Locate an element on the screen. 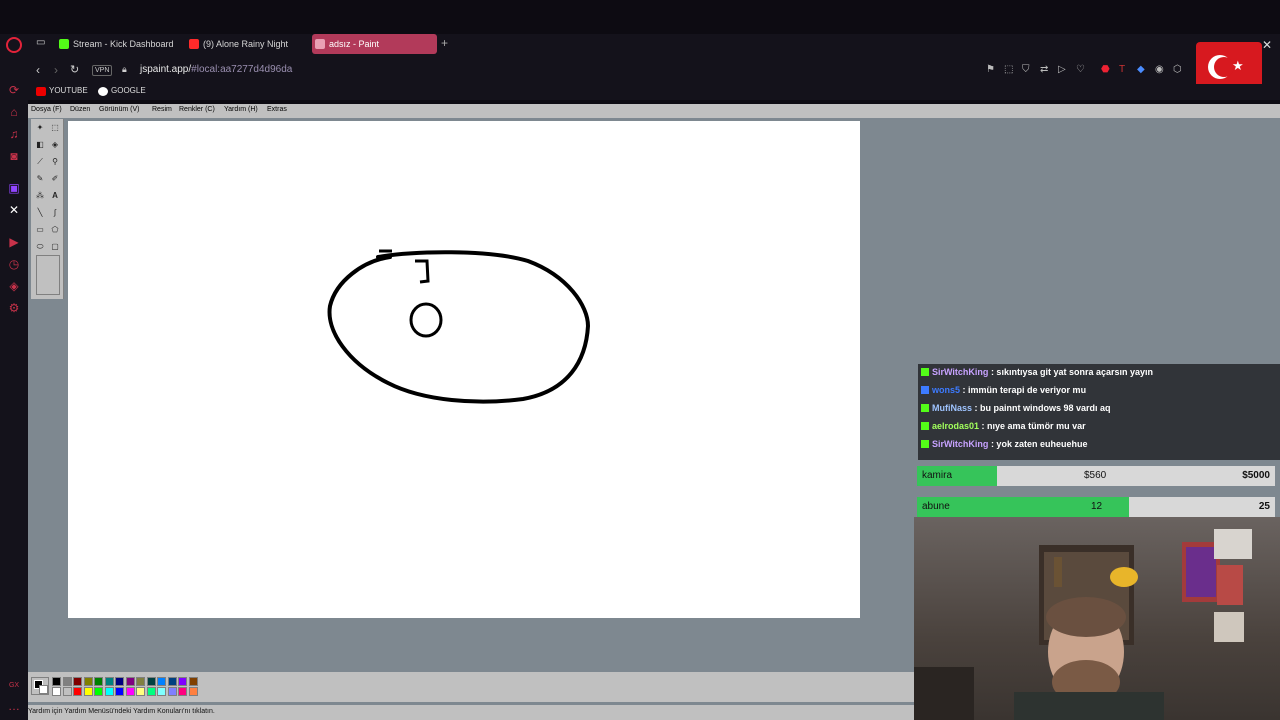 This screenshot has height=720, width=1280. chat-user: wons5 is located at coordinates (946, 390).